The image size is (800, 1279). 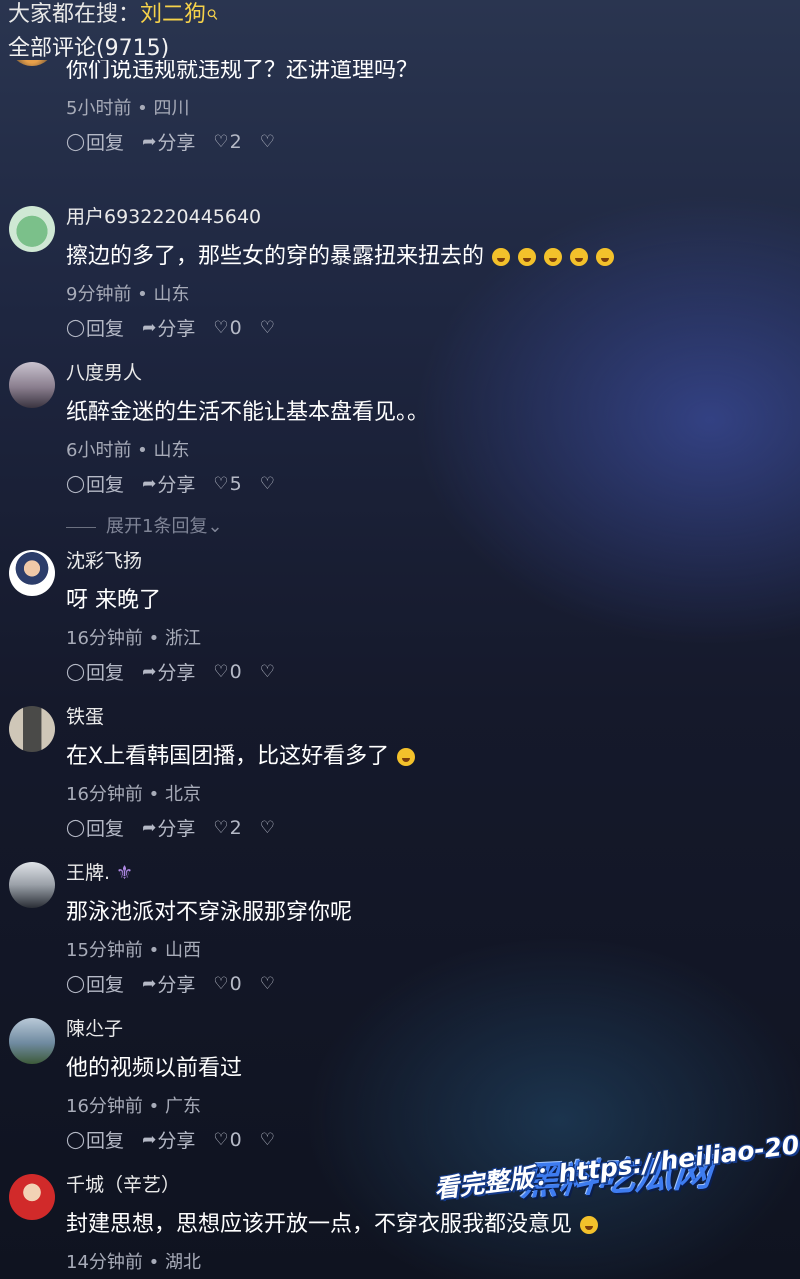 I want to click on chevron-down-icon: ⌄, so click(x=215, y=526).